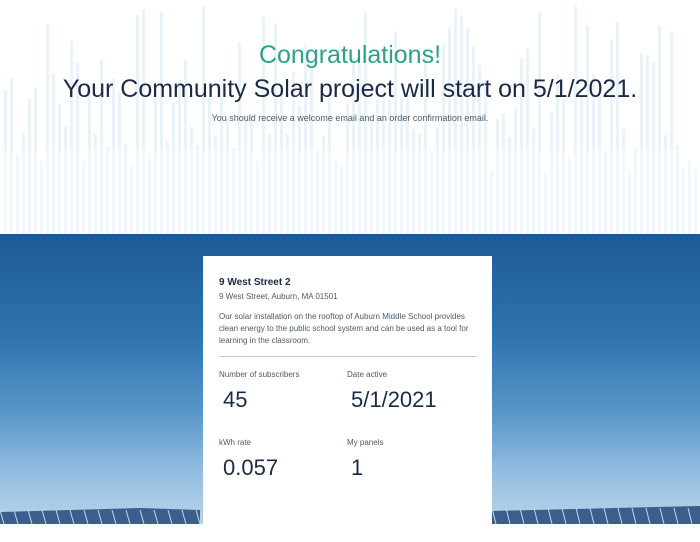 The height and width of the screenshot is (542, 700). Describe the element at coordinates (251, 467) in the screenshot. I see `stat-value: 0.057` at that location.